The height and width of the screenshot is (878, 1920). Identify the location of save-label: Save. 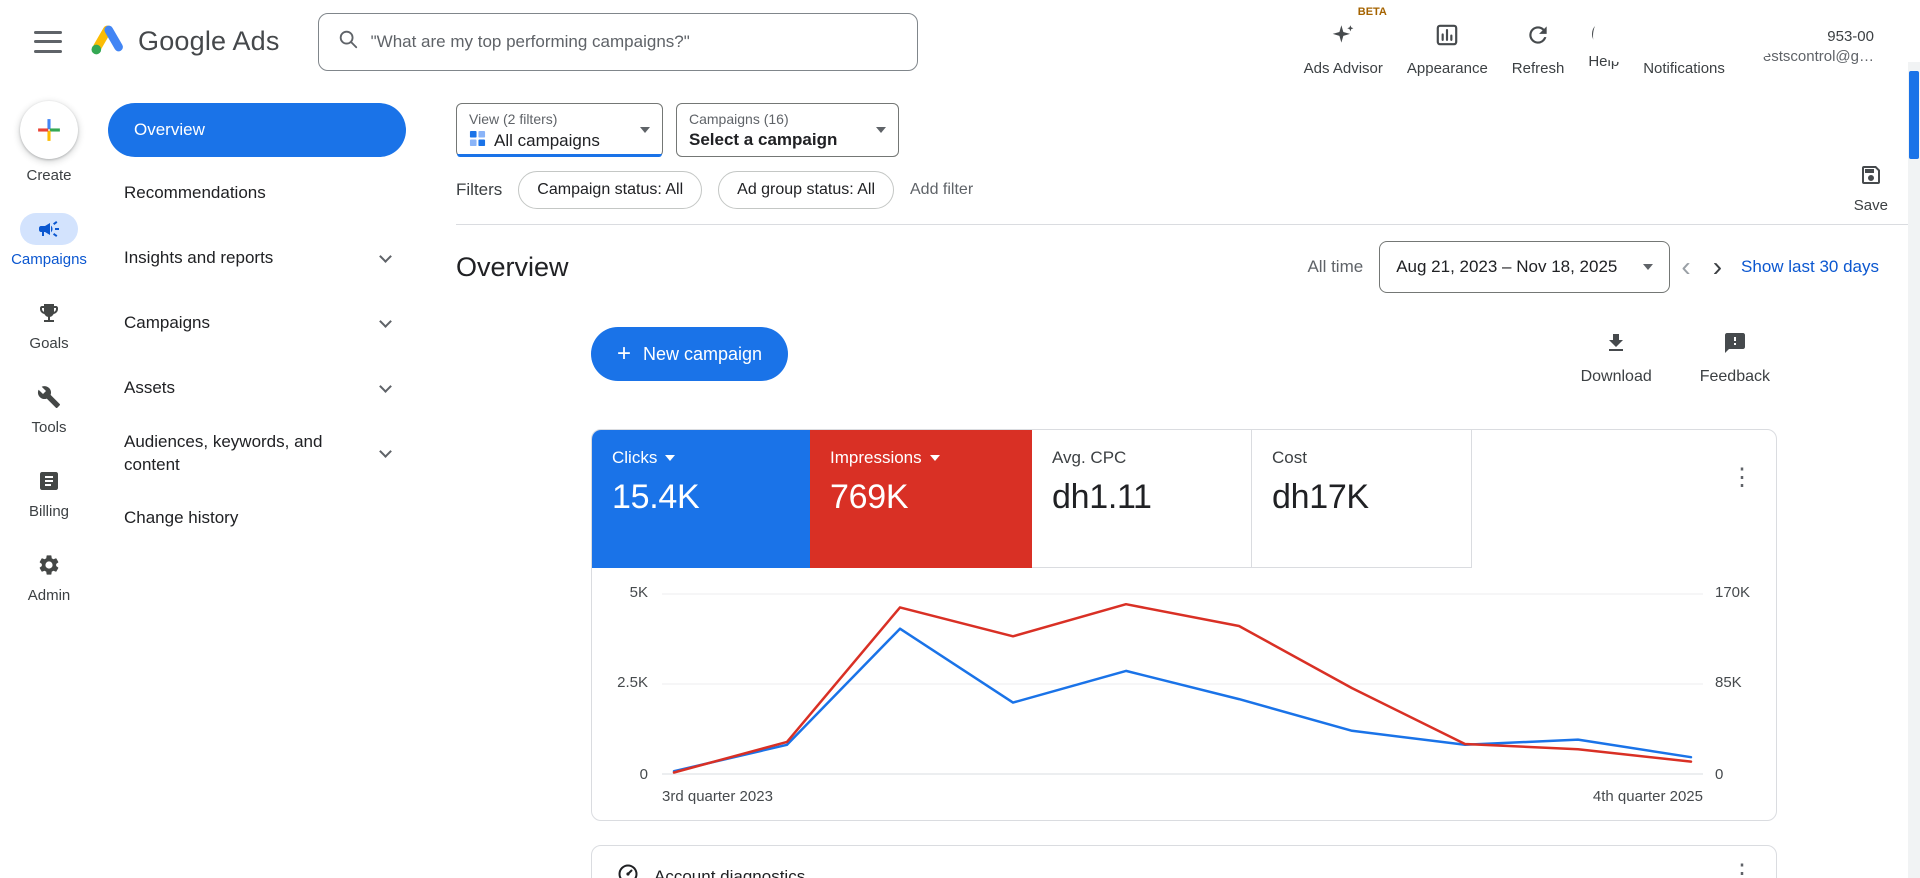
(1870, 205).